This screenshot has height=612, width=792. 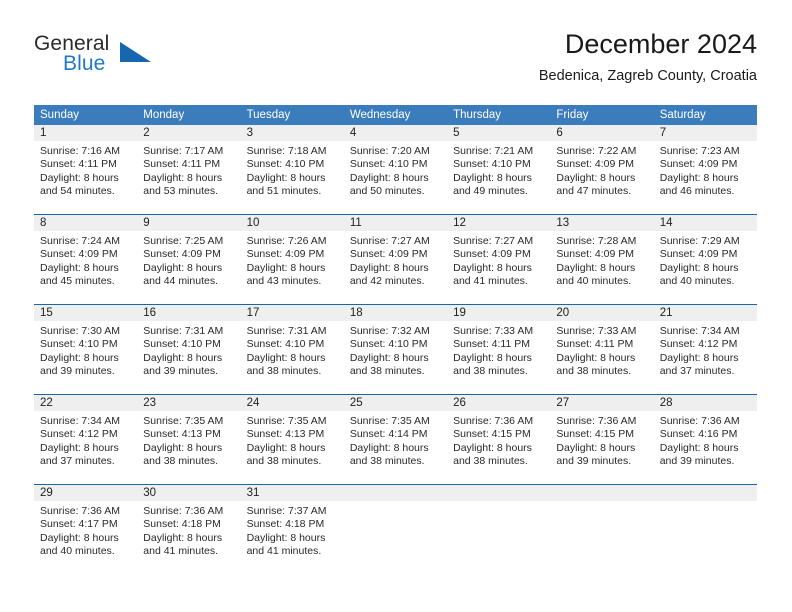 I want to click on sunset-text: Sunset: 4:10 PM, so click(x=285, y=344).